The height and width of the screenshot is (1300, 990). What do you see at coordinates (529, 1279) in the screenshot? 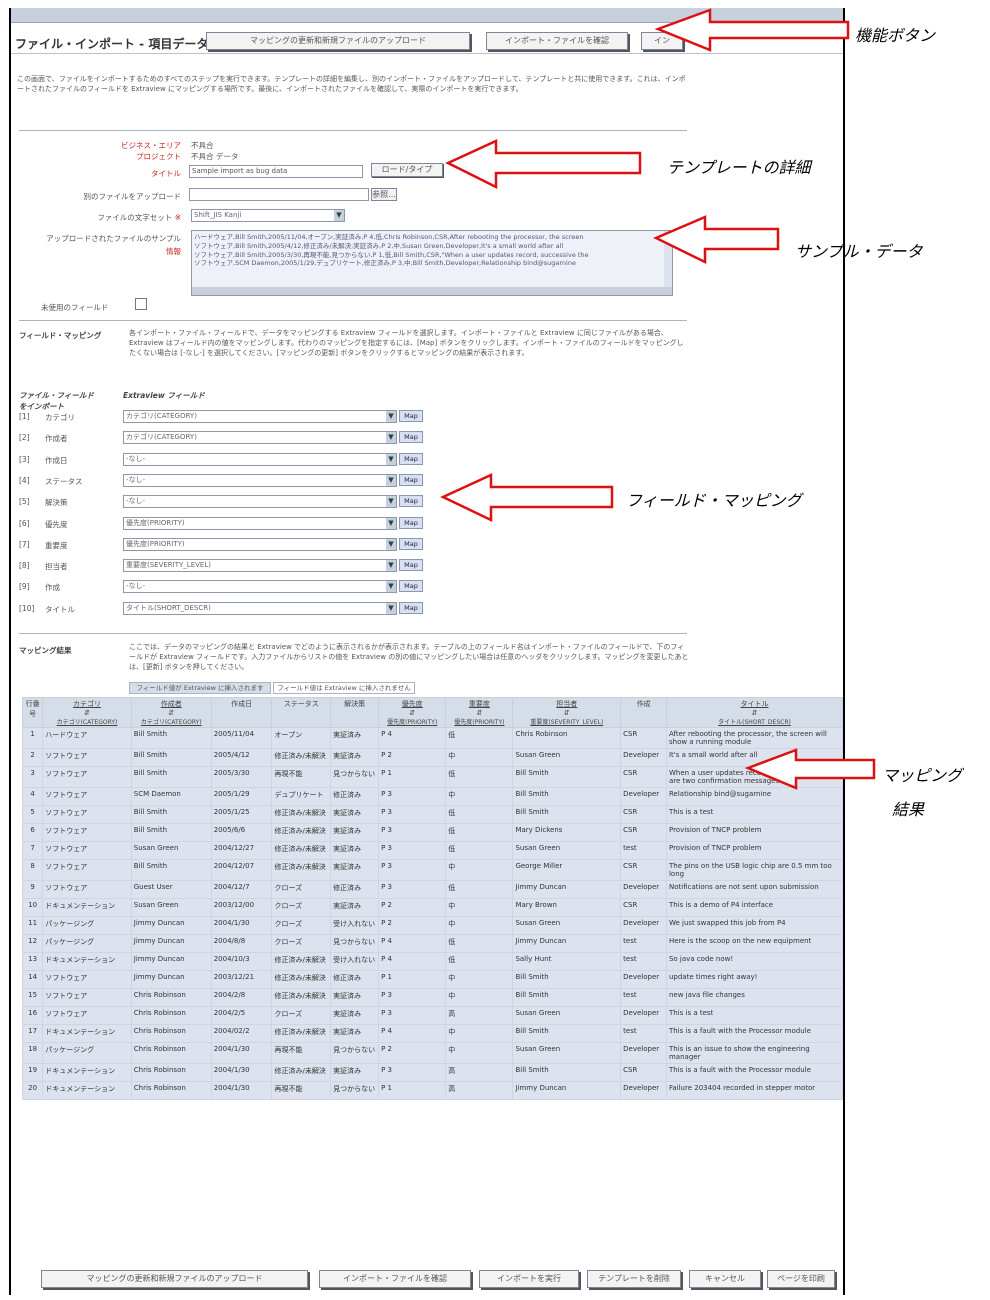
I see `bottom-run-import-button: インポートを実行` at bounding box center [529, 1279].